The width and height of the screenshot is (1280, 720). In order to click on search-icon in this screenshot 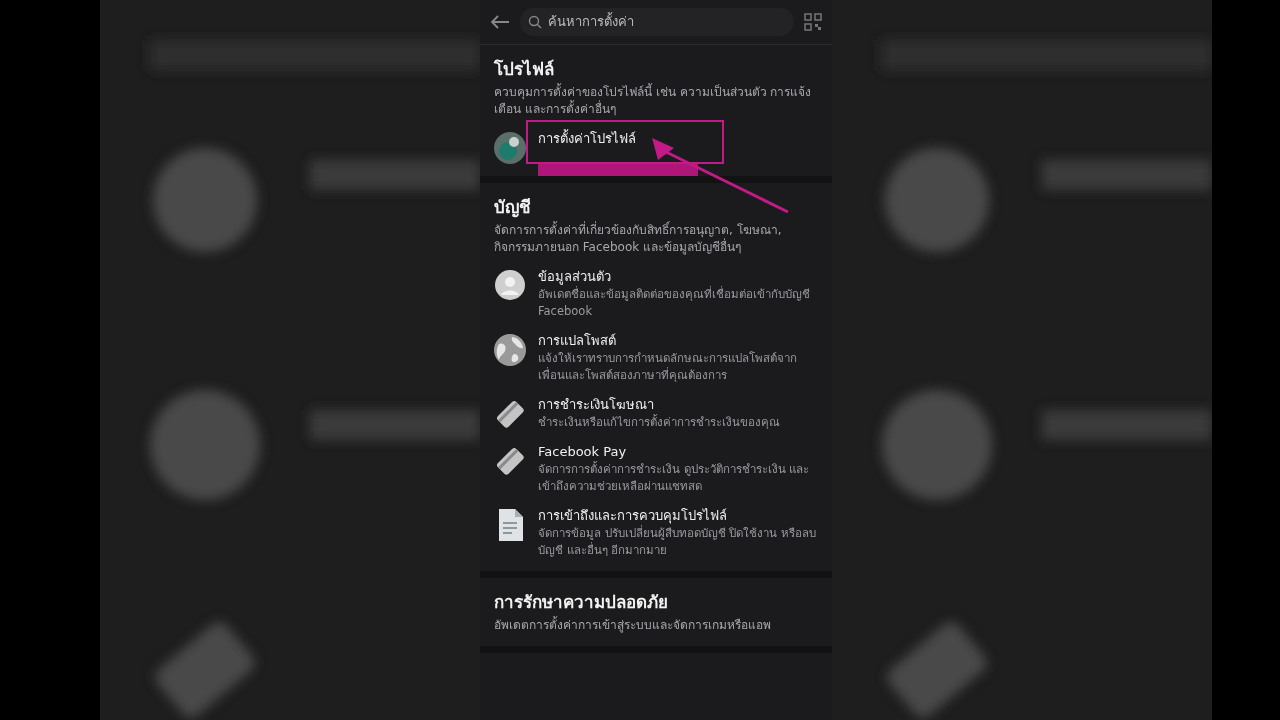, I will do `click(535, 22)`.